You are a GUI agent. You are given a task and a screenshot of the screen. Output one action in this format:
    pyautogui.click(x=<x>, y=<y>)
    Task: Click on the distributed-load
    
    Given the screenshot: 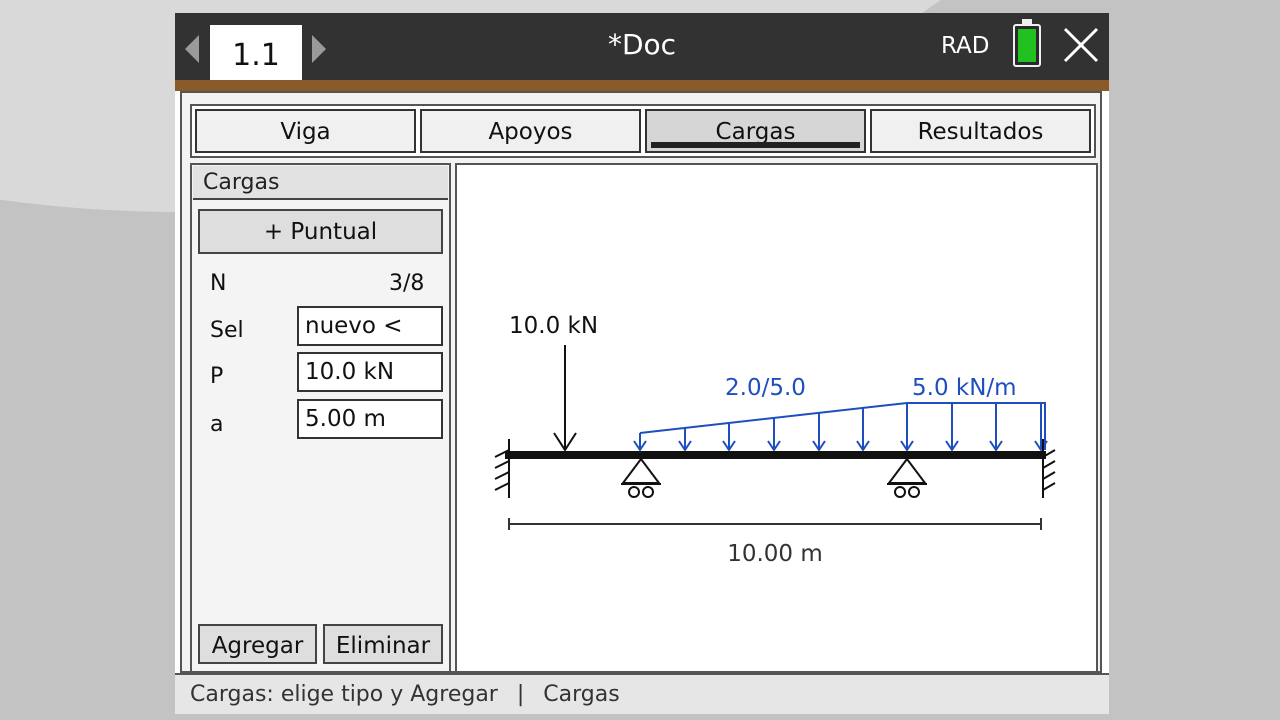 What is the action you would take?
    pyautogui.click(x=840, y=427)
    